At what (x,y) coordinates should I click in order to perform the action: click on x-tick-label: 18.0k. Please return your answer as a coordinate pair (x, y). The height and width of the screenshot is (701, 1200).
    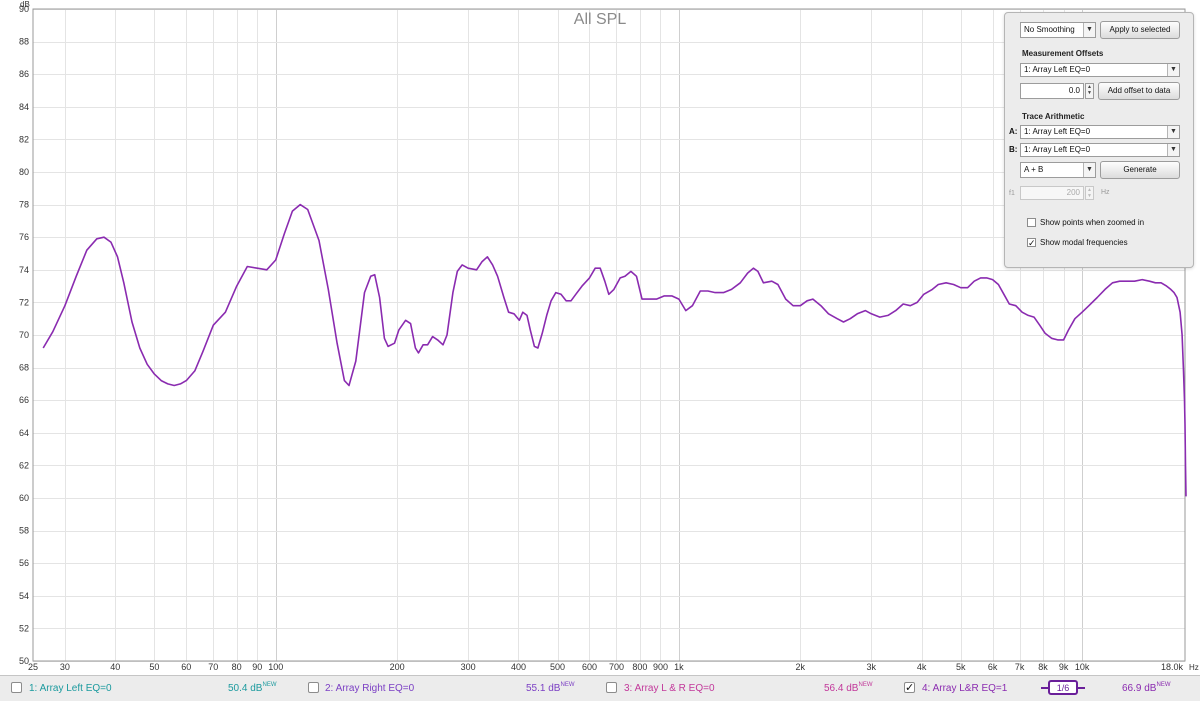
    Looking at the image, I should click on (1172, 667).